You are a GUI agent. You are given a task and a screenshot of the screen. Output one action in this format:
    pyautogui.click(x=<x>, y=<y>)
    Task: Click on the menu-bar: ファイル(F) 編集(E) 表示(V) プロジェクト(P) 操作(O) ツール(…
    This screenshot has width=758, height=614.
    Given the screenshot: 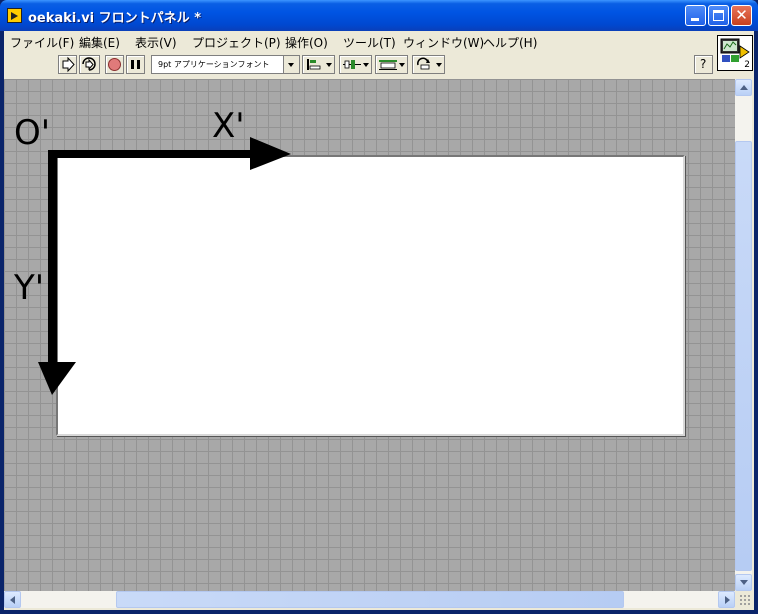 What is the action you would take?
    pyautogui.click(x=360, y=41)
    